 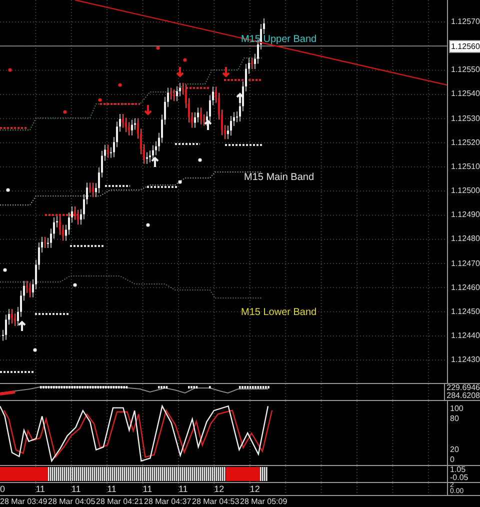 What do you see at coordinates (465, 70) in the screenshot?
I see `price-label: 1.12550` at bounding box center [465, 70].